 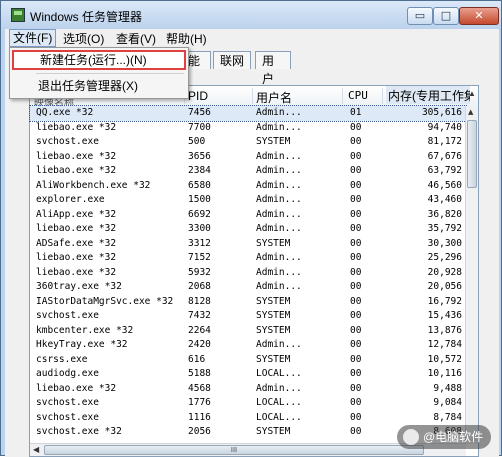 What do you see at coordinates (232, 60) in the screenshot?
I see `tab-networking: 联网` at bounding box center [232, 60].